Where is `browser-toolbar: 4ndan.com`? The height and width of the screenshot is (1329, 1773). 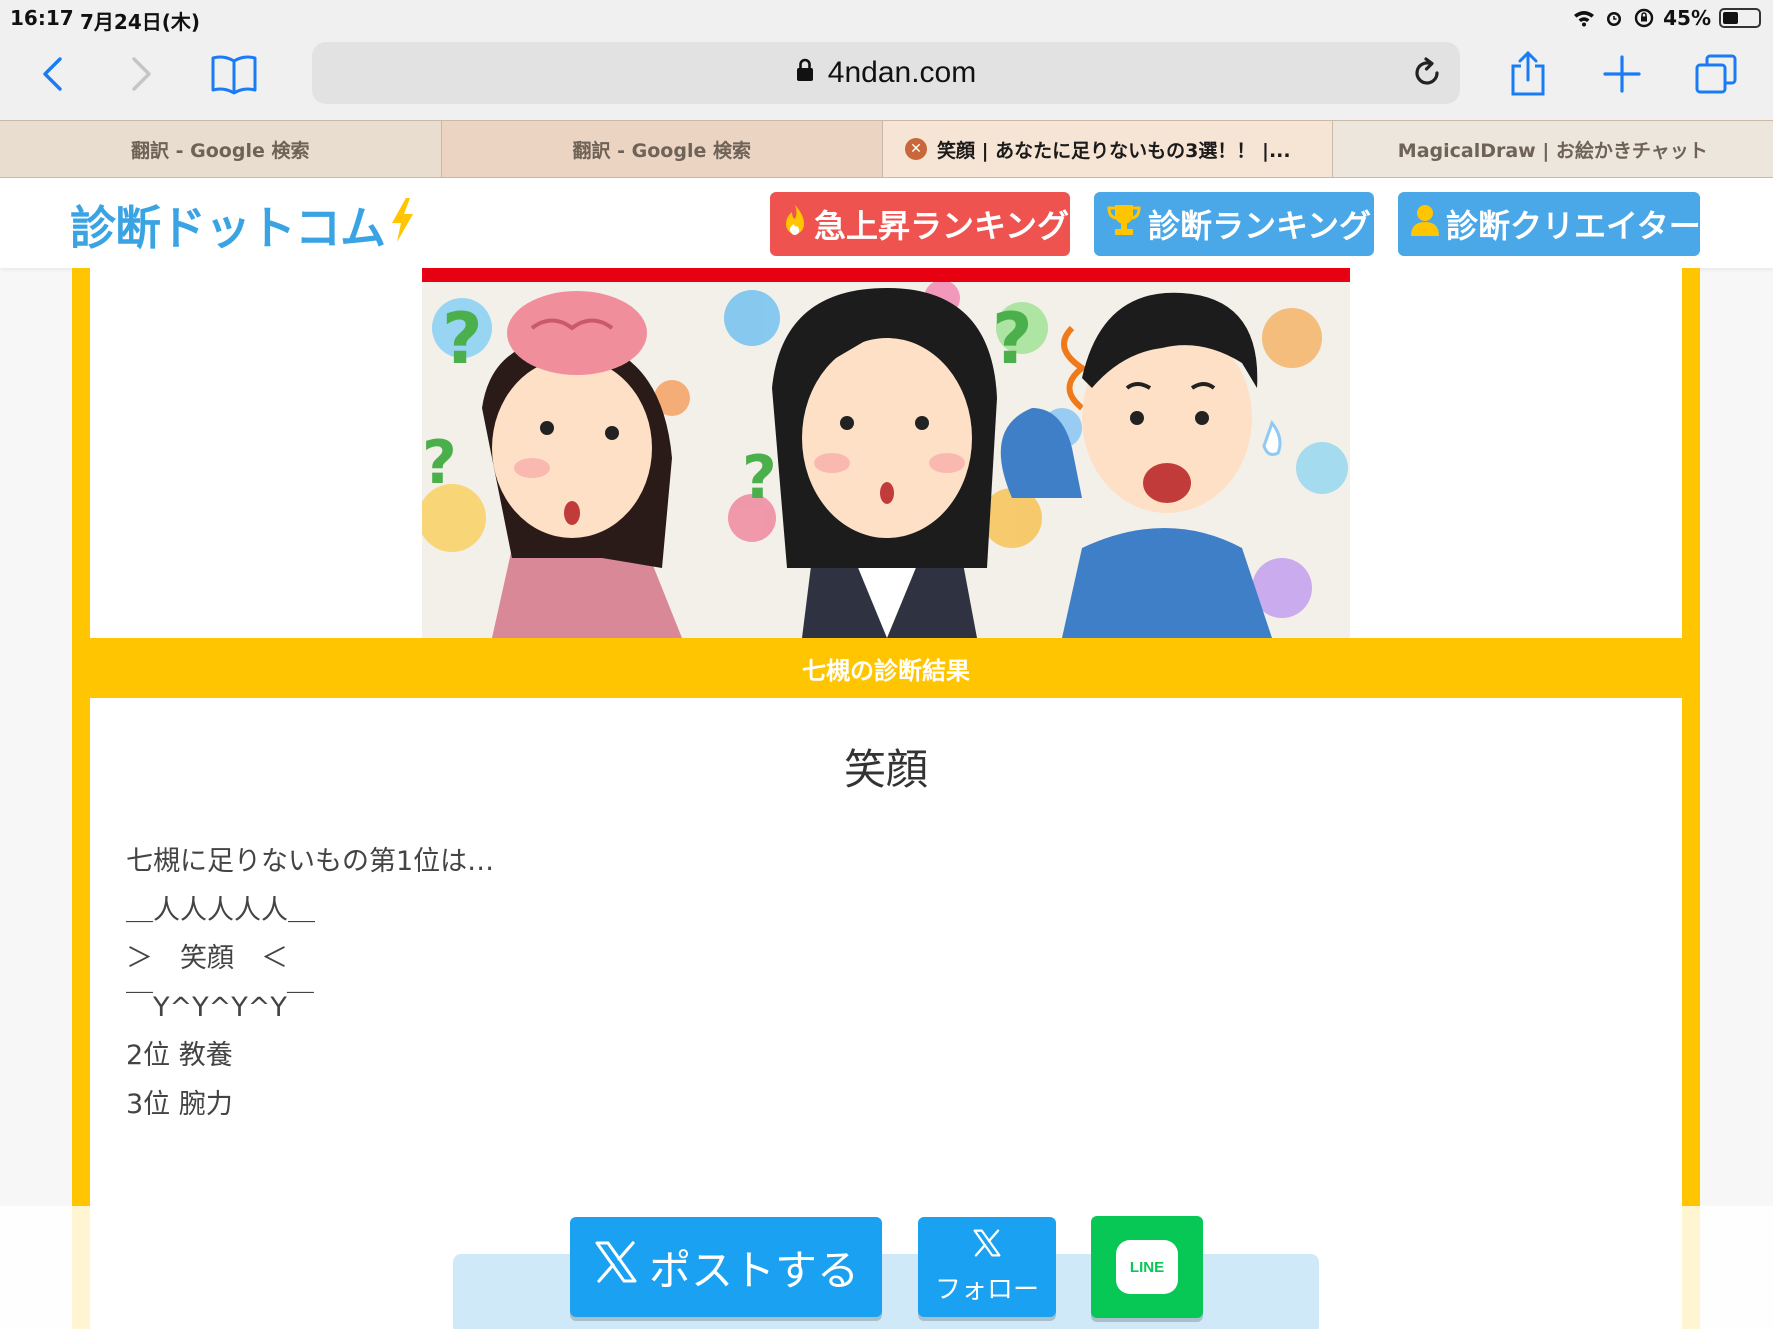
browser-toolbar: 4ndan.com is located at coordinates (886, 78).